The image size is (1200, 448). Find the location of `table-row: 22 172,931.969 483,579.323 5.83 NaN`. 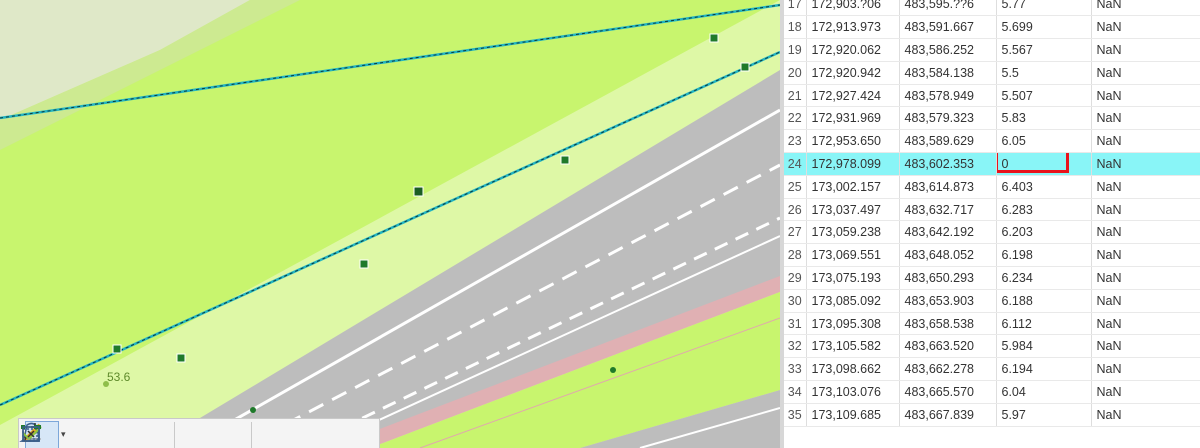

table-row: 22 172,931.969 483,579.323 5.83 NaN is located at coordinates (992, 118).